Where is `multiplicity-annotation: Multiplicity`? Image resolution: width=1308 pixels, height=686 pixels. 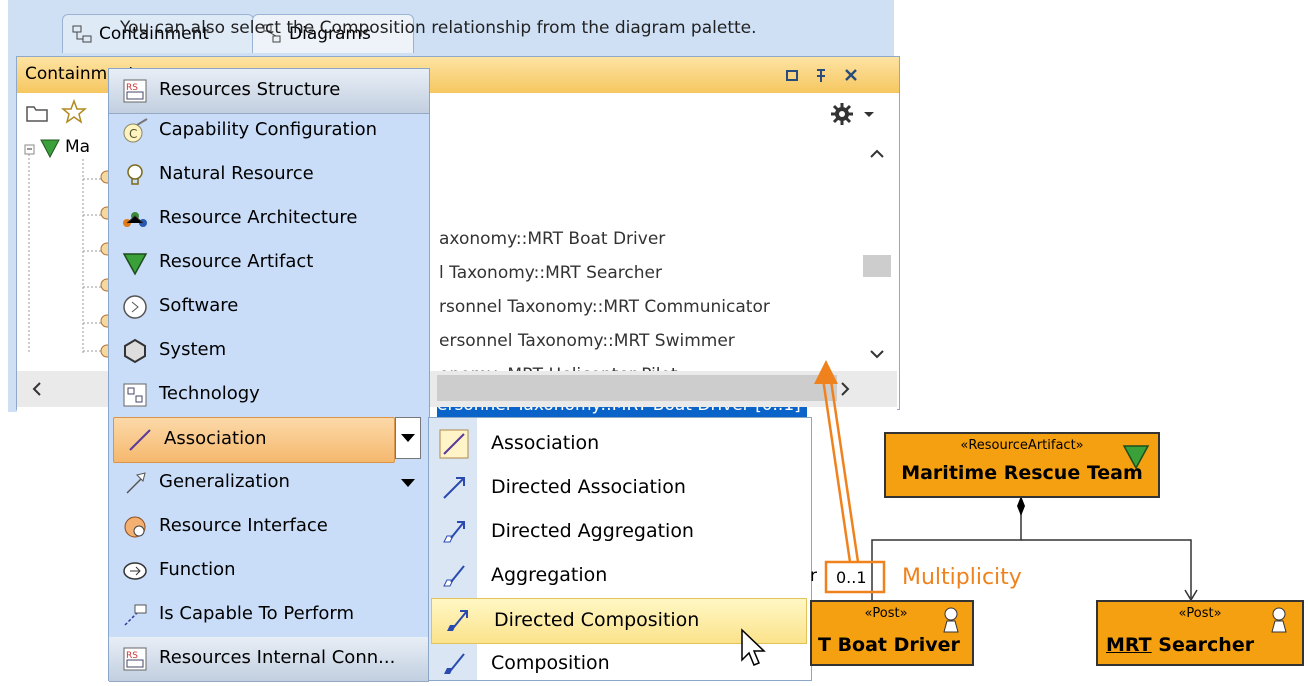
multiplicity-annotation: Multiplicity is located at coordinates (962, 577).